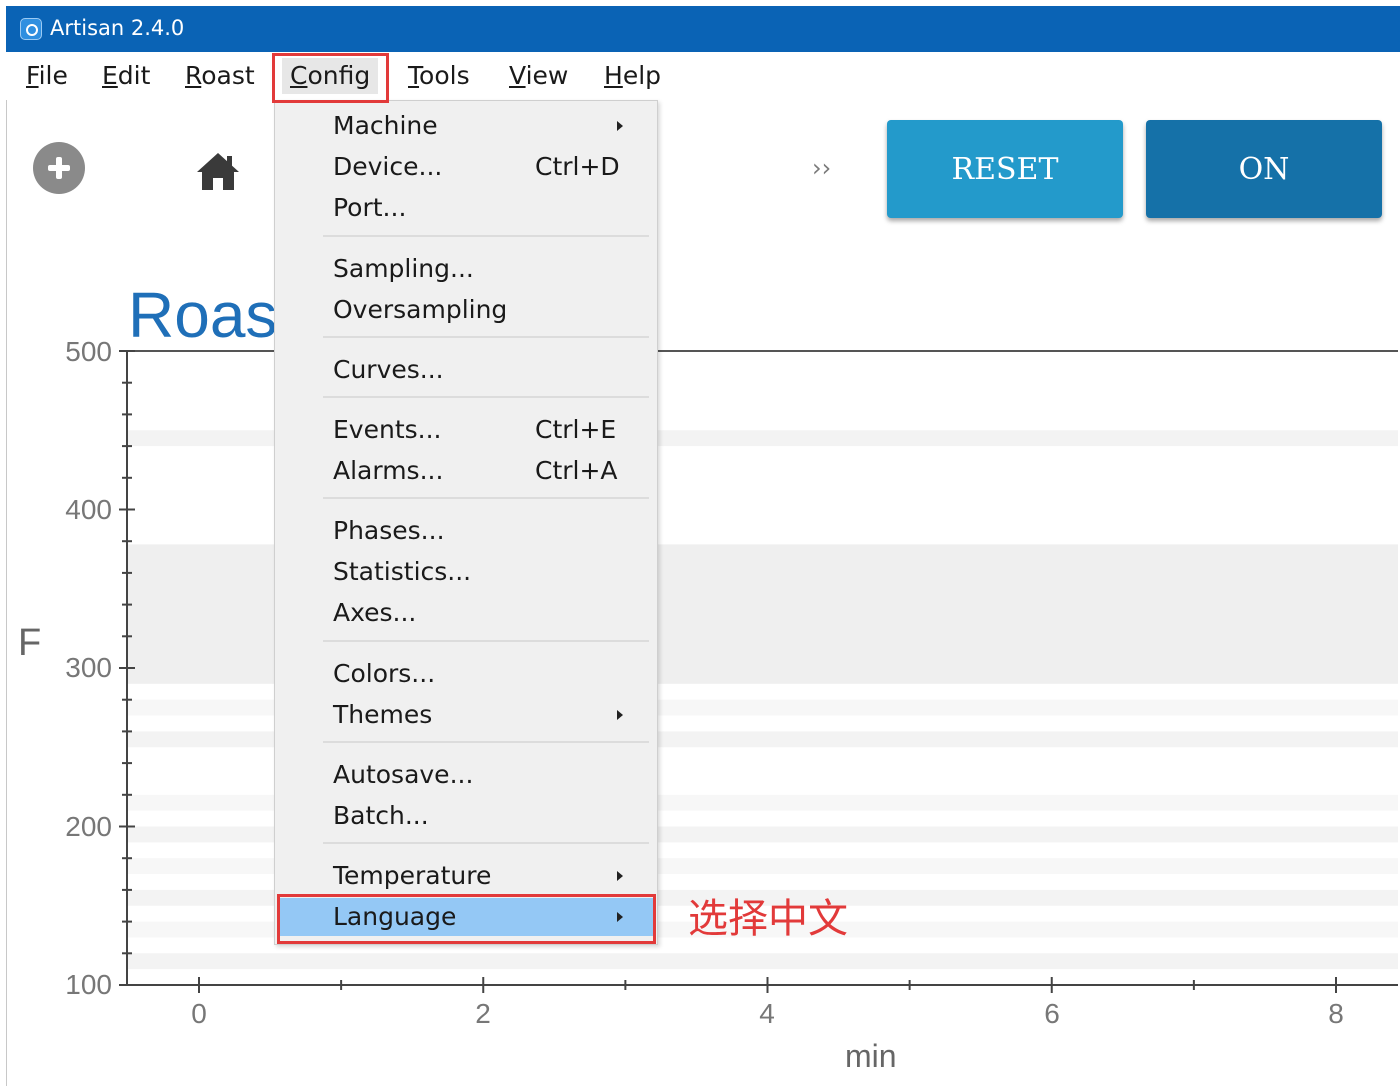  I want to click on shortcut-label: Ctrl+A, so click(576, 470).